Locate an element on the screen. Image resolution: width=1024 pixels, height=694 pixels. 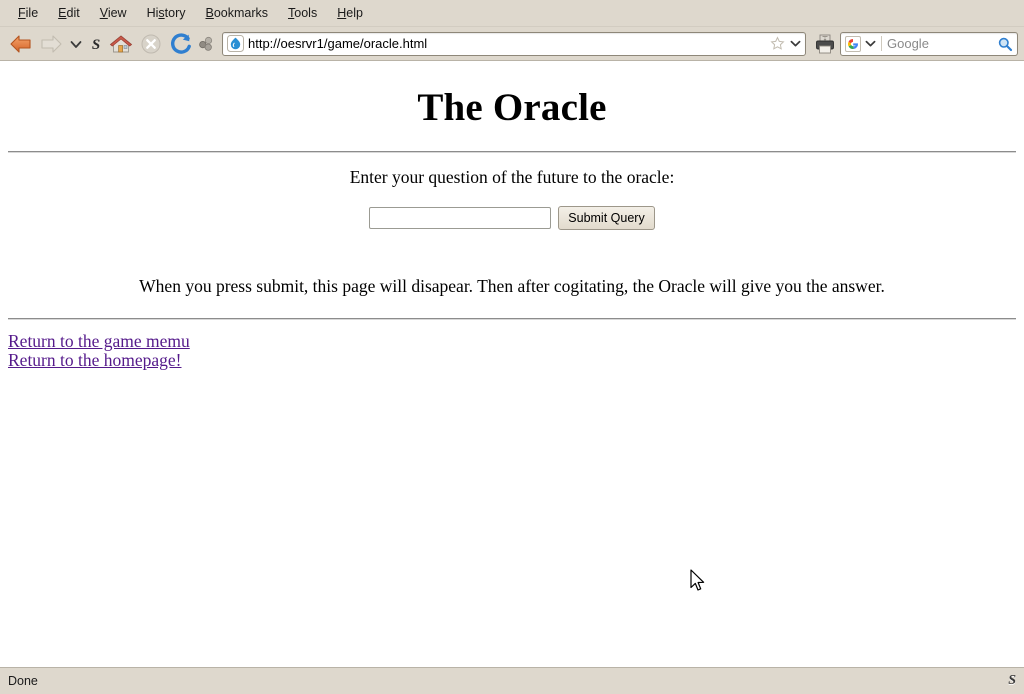
menu-help-post: elp is located at coordinates (354, 13).